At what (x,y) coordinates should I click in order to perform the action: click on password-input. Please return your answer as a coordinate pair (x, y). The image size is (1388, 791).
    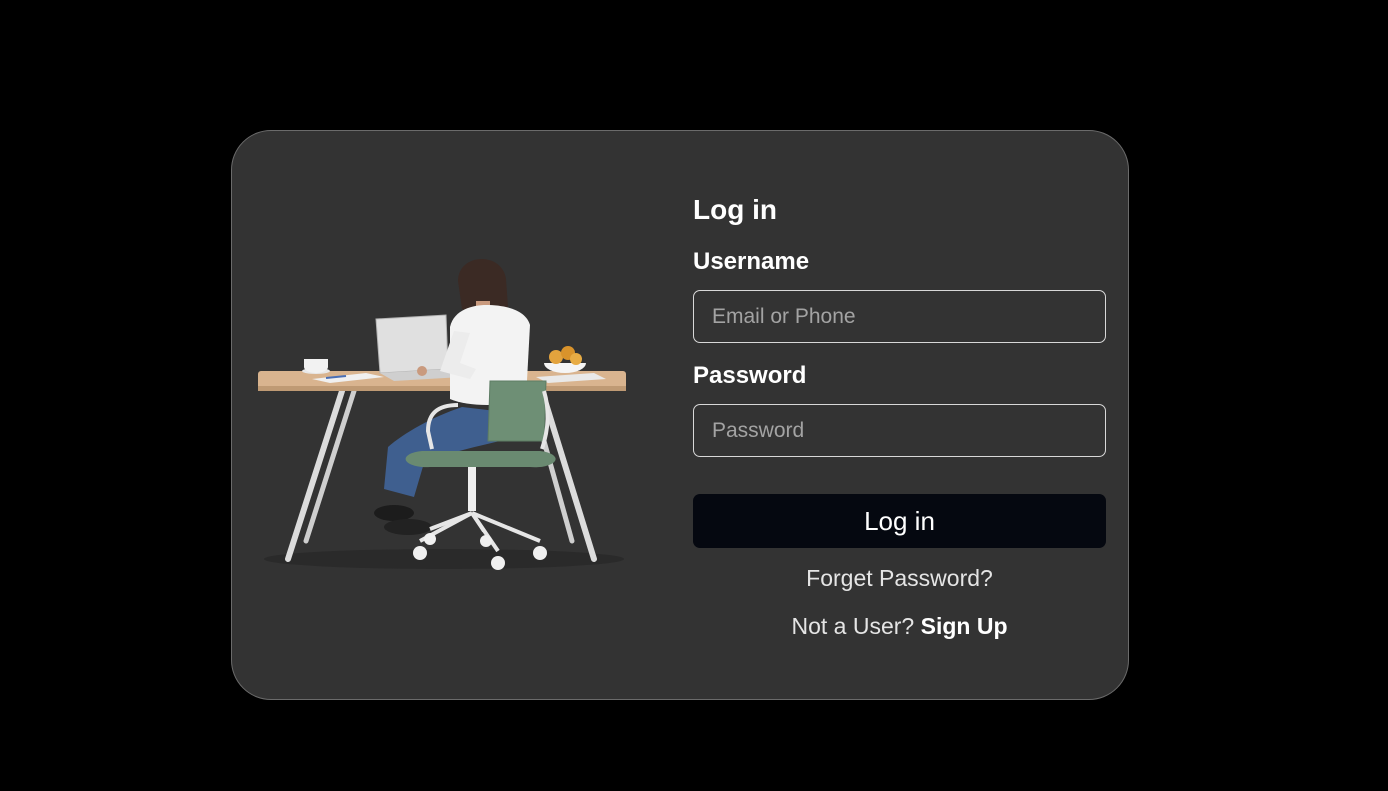
    Looking at the image, I should click on (899, 430).